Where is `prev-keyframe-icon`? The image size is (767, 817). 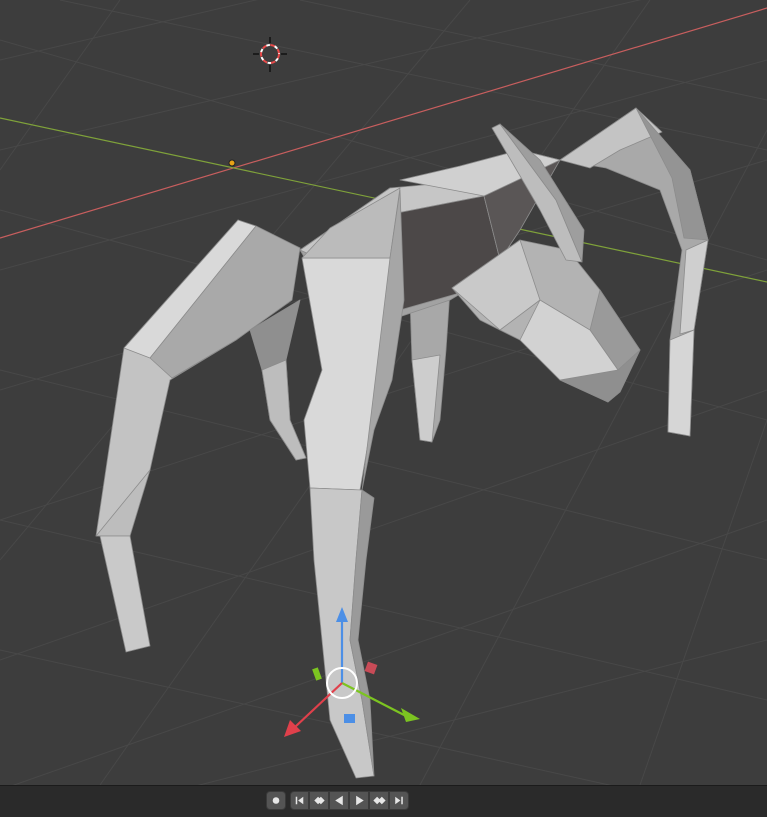 prev-keyframe-icon is located at coordinates (319, 800).